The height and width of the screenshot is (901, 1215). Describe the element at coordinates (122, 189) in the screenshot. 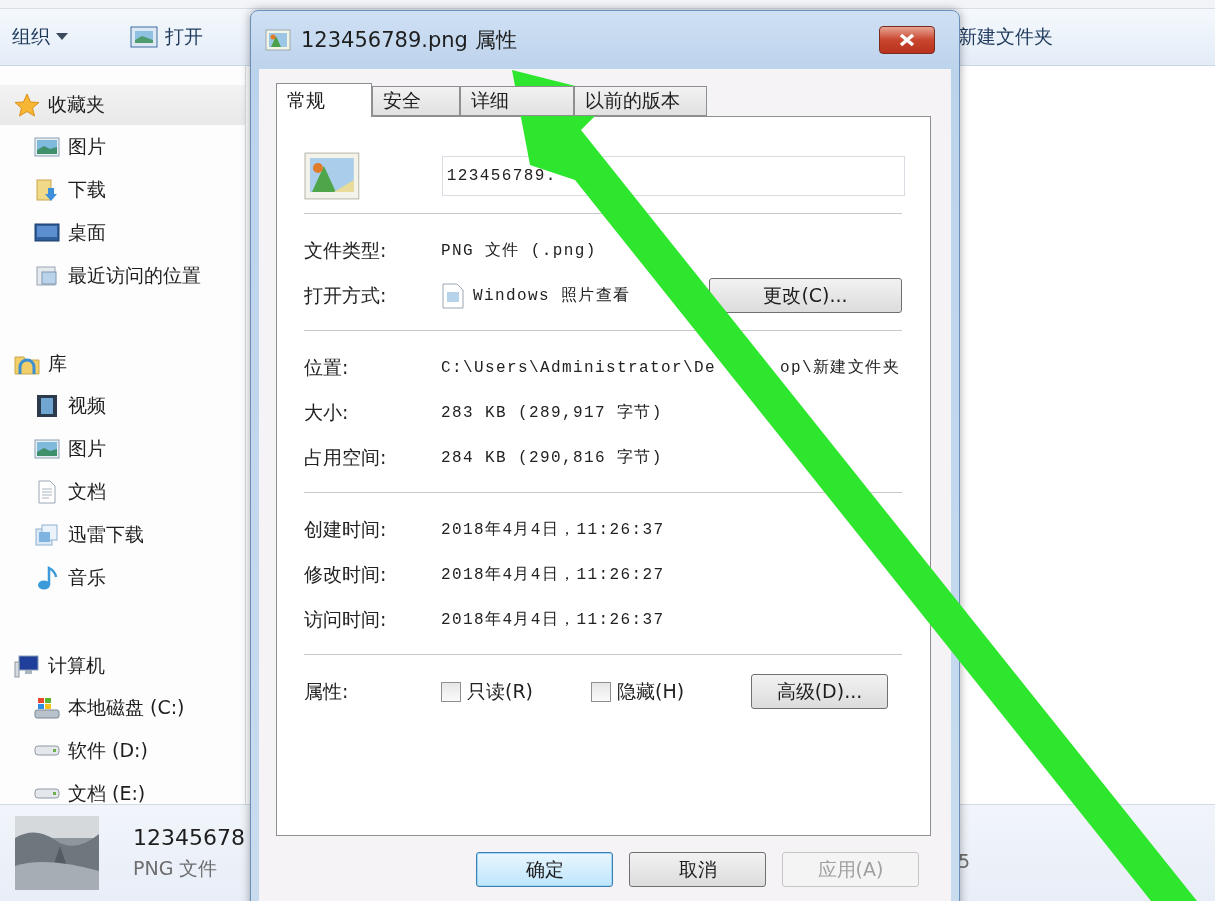

I see `sidebar-item: 下载` at that location.